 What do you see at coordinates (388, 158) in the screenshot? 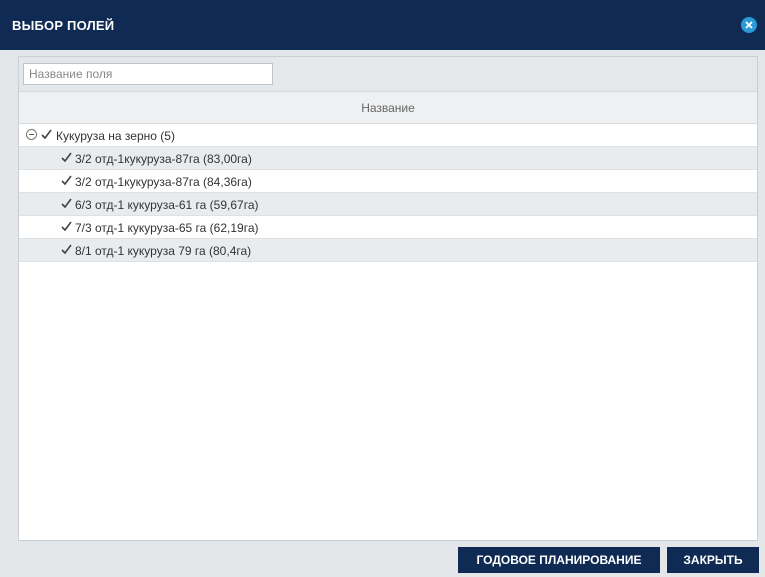
I see `tree-item-row: 3/2 отд-1кукуруза-87га (83,00га)` at bounding box center [388, 158].